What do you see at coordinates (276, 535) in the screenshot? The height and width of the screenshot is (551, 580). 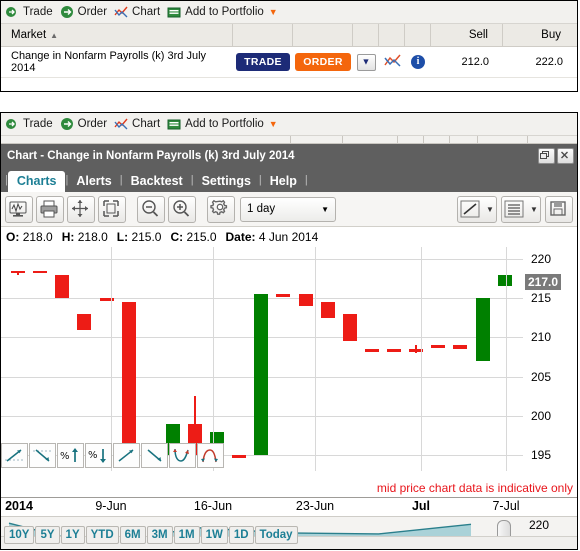 I see `range-button-today: Today` at bounding box center [276, 535].